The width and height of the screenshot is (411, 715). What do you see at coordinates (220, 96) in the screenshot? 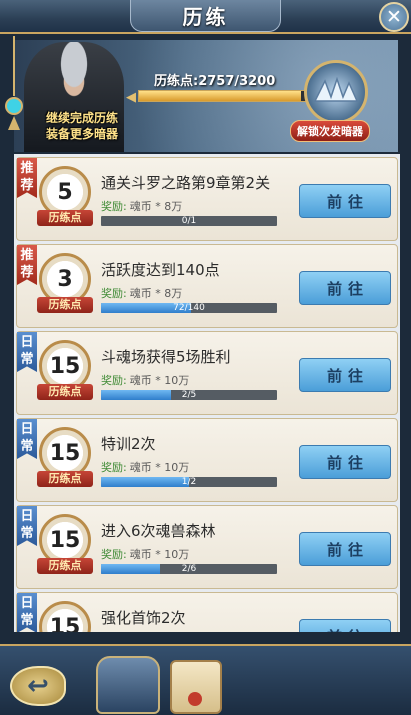
I see `training-points-bar-fill` at bounding box center [220, 96].